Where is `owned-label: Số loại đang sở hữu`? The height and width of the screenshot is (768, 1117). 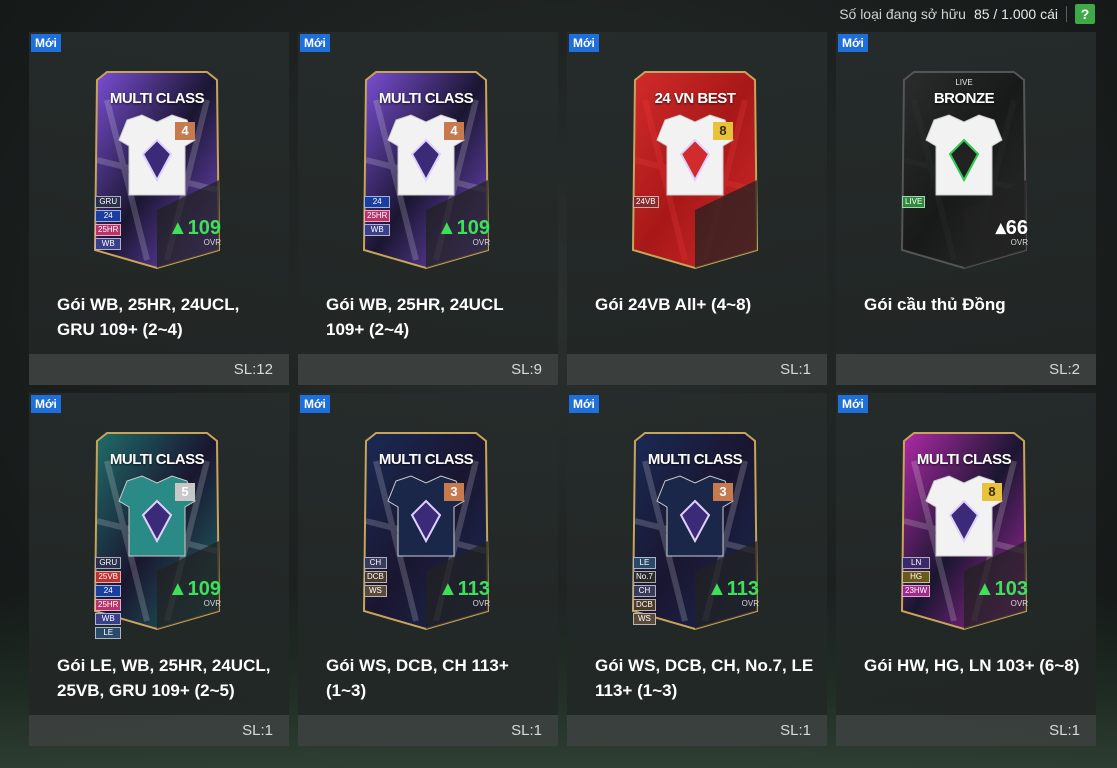 owned-label: Số loại đang sở hữu is located at coordinates (902, 14).